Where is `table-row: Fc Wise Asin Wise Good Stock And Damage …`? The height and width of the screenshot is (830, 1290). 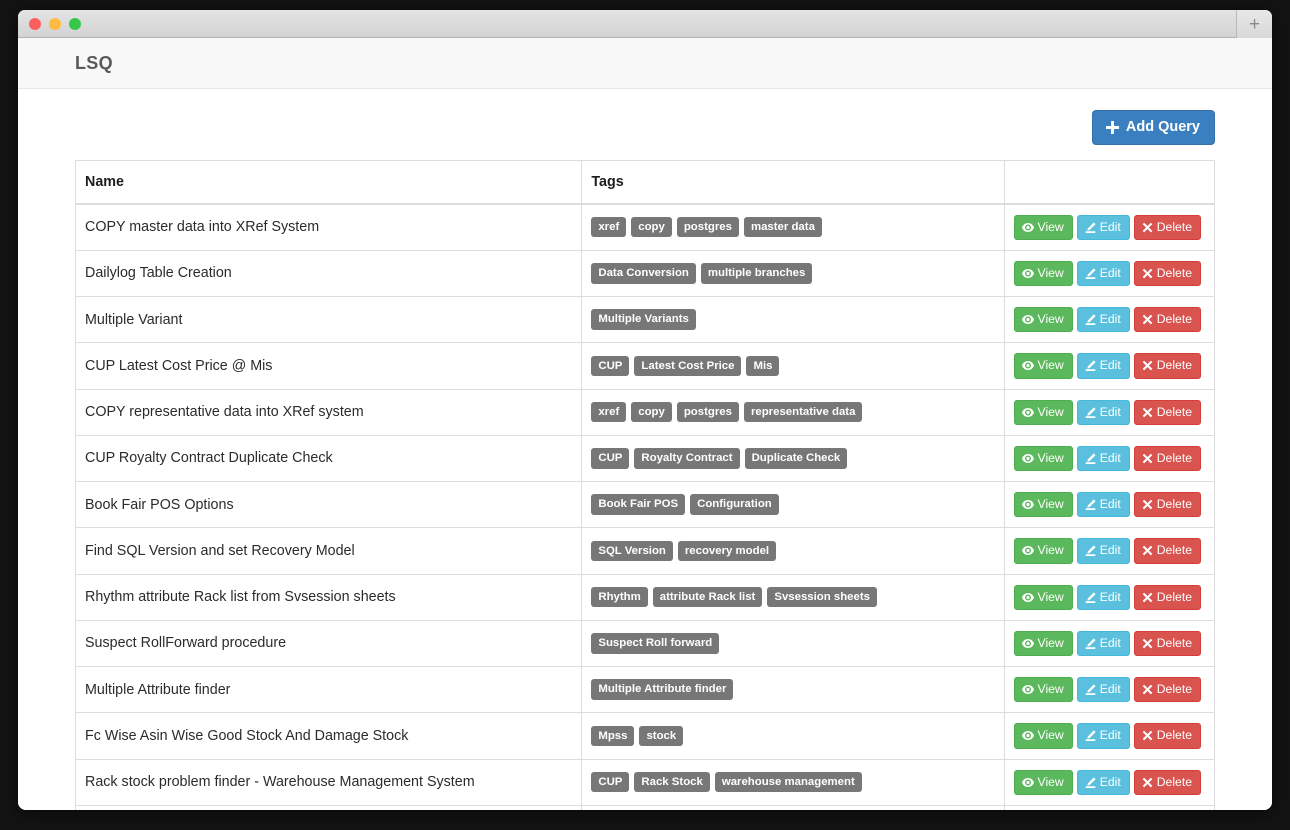 table-row: Fc Wise Asin Wise Good Stock And Damage … is located at coordinates (645, 735).